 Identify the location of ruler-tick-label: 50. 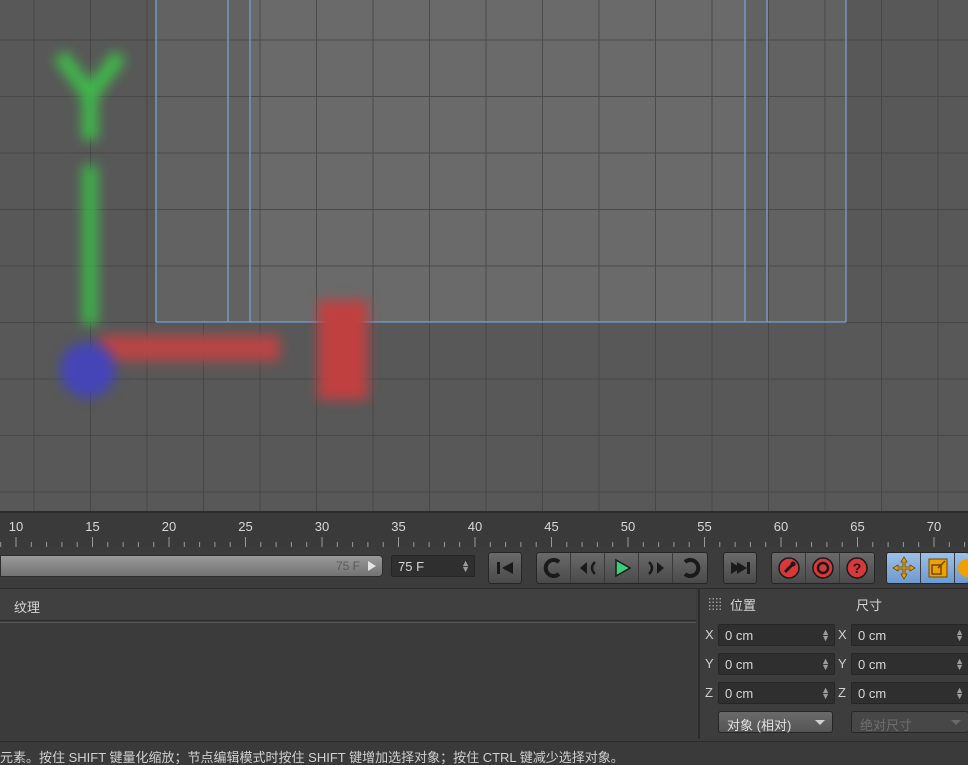
(628, 526).